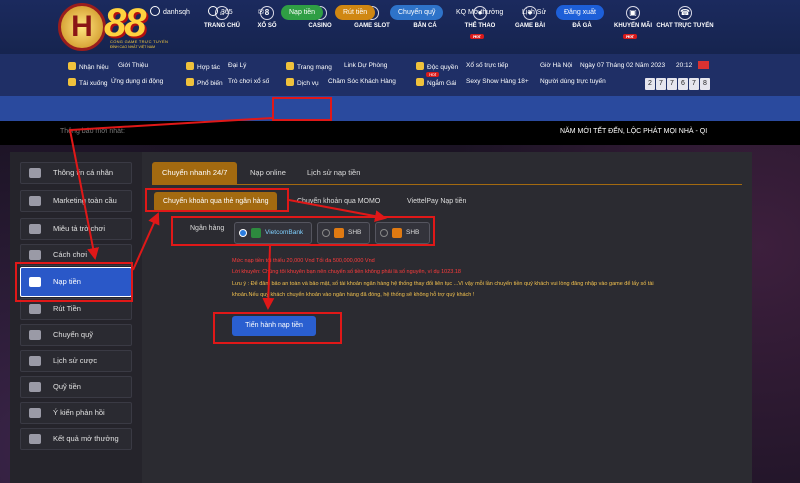 Image resolution: width=800 pixels, height=483 pixels. I want to click on nav-label: KHUYẾN MÃI, so click(632, 26).